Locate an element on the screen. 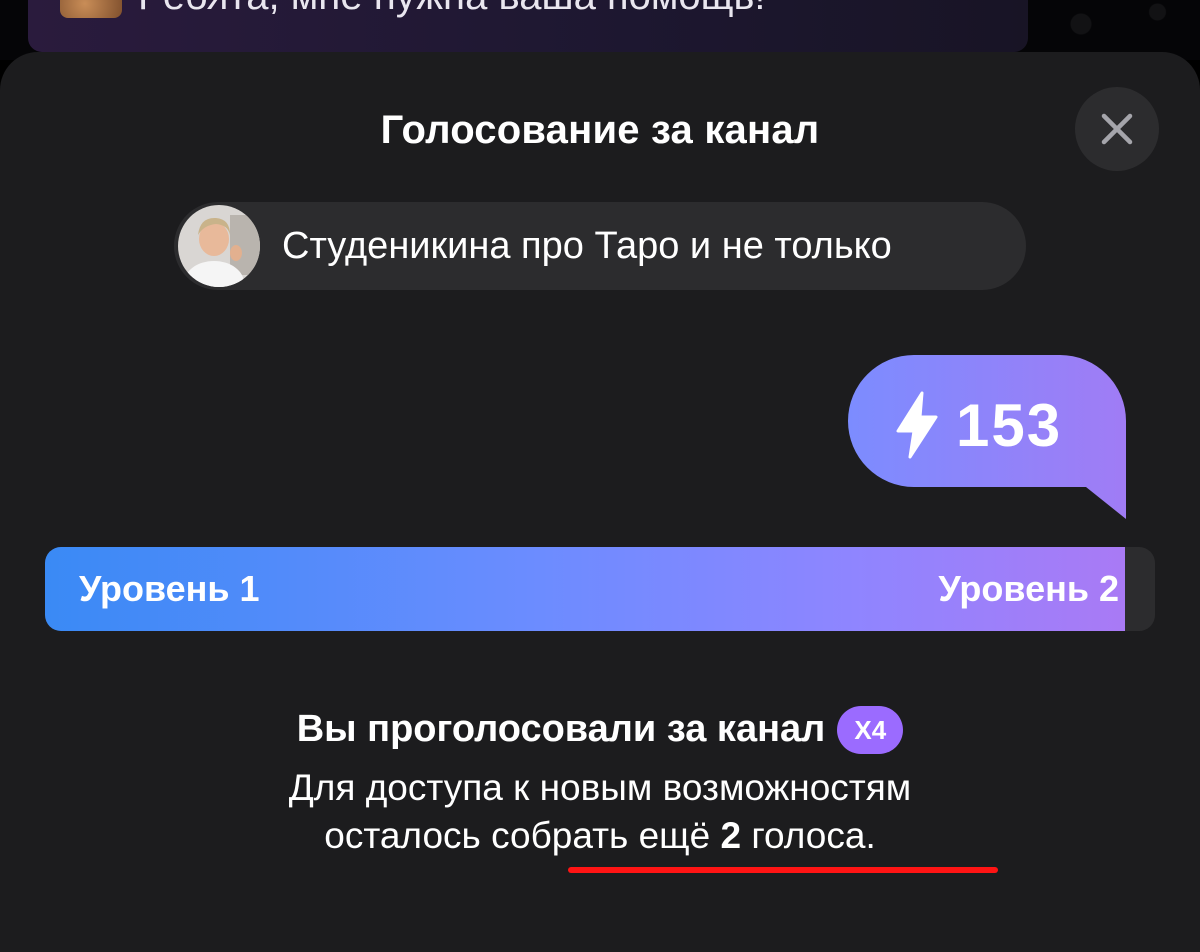 Image resolution: width=1200 pixels, height=952 pixels. description-suffix: голоса. is located at coordinates (808, 835).